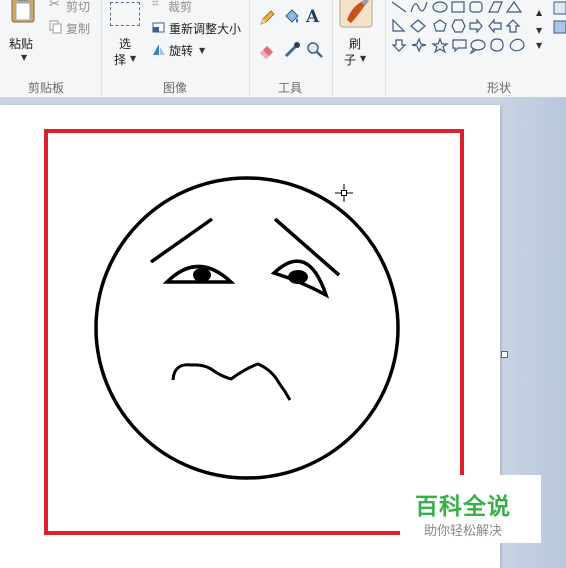 Image resolution: width=566 pixels, height=568 pixels. Describe the element at coordinates (267, 50) in the screenshot. I see `eraser-icon` at that location.